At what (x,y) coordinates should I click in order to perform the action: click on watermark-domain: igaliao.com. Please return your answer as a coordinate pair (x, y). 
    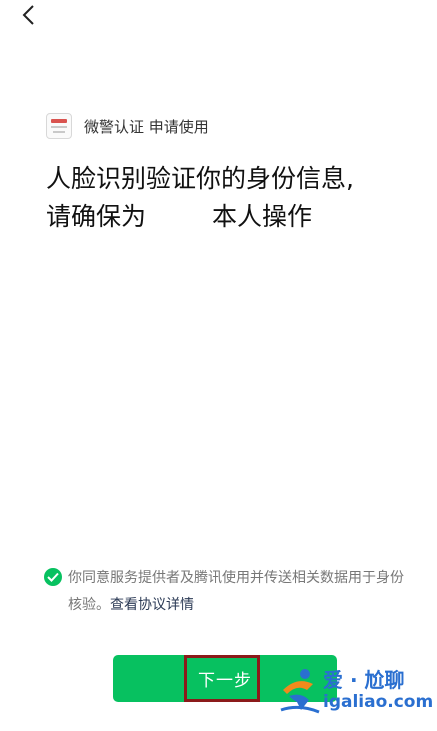
    Looking at the image, I should click on (378, 702).